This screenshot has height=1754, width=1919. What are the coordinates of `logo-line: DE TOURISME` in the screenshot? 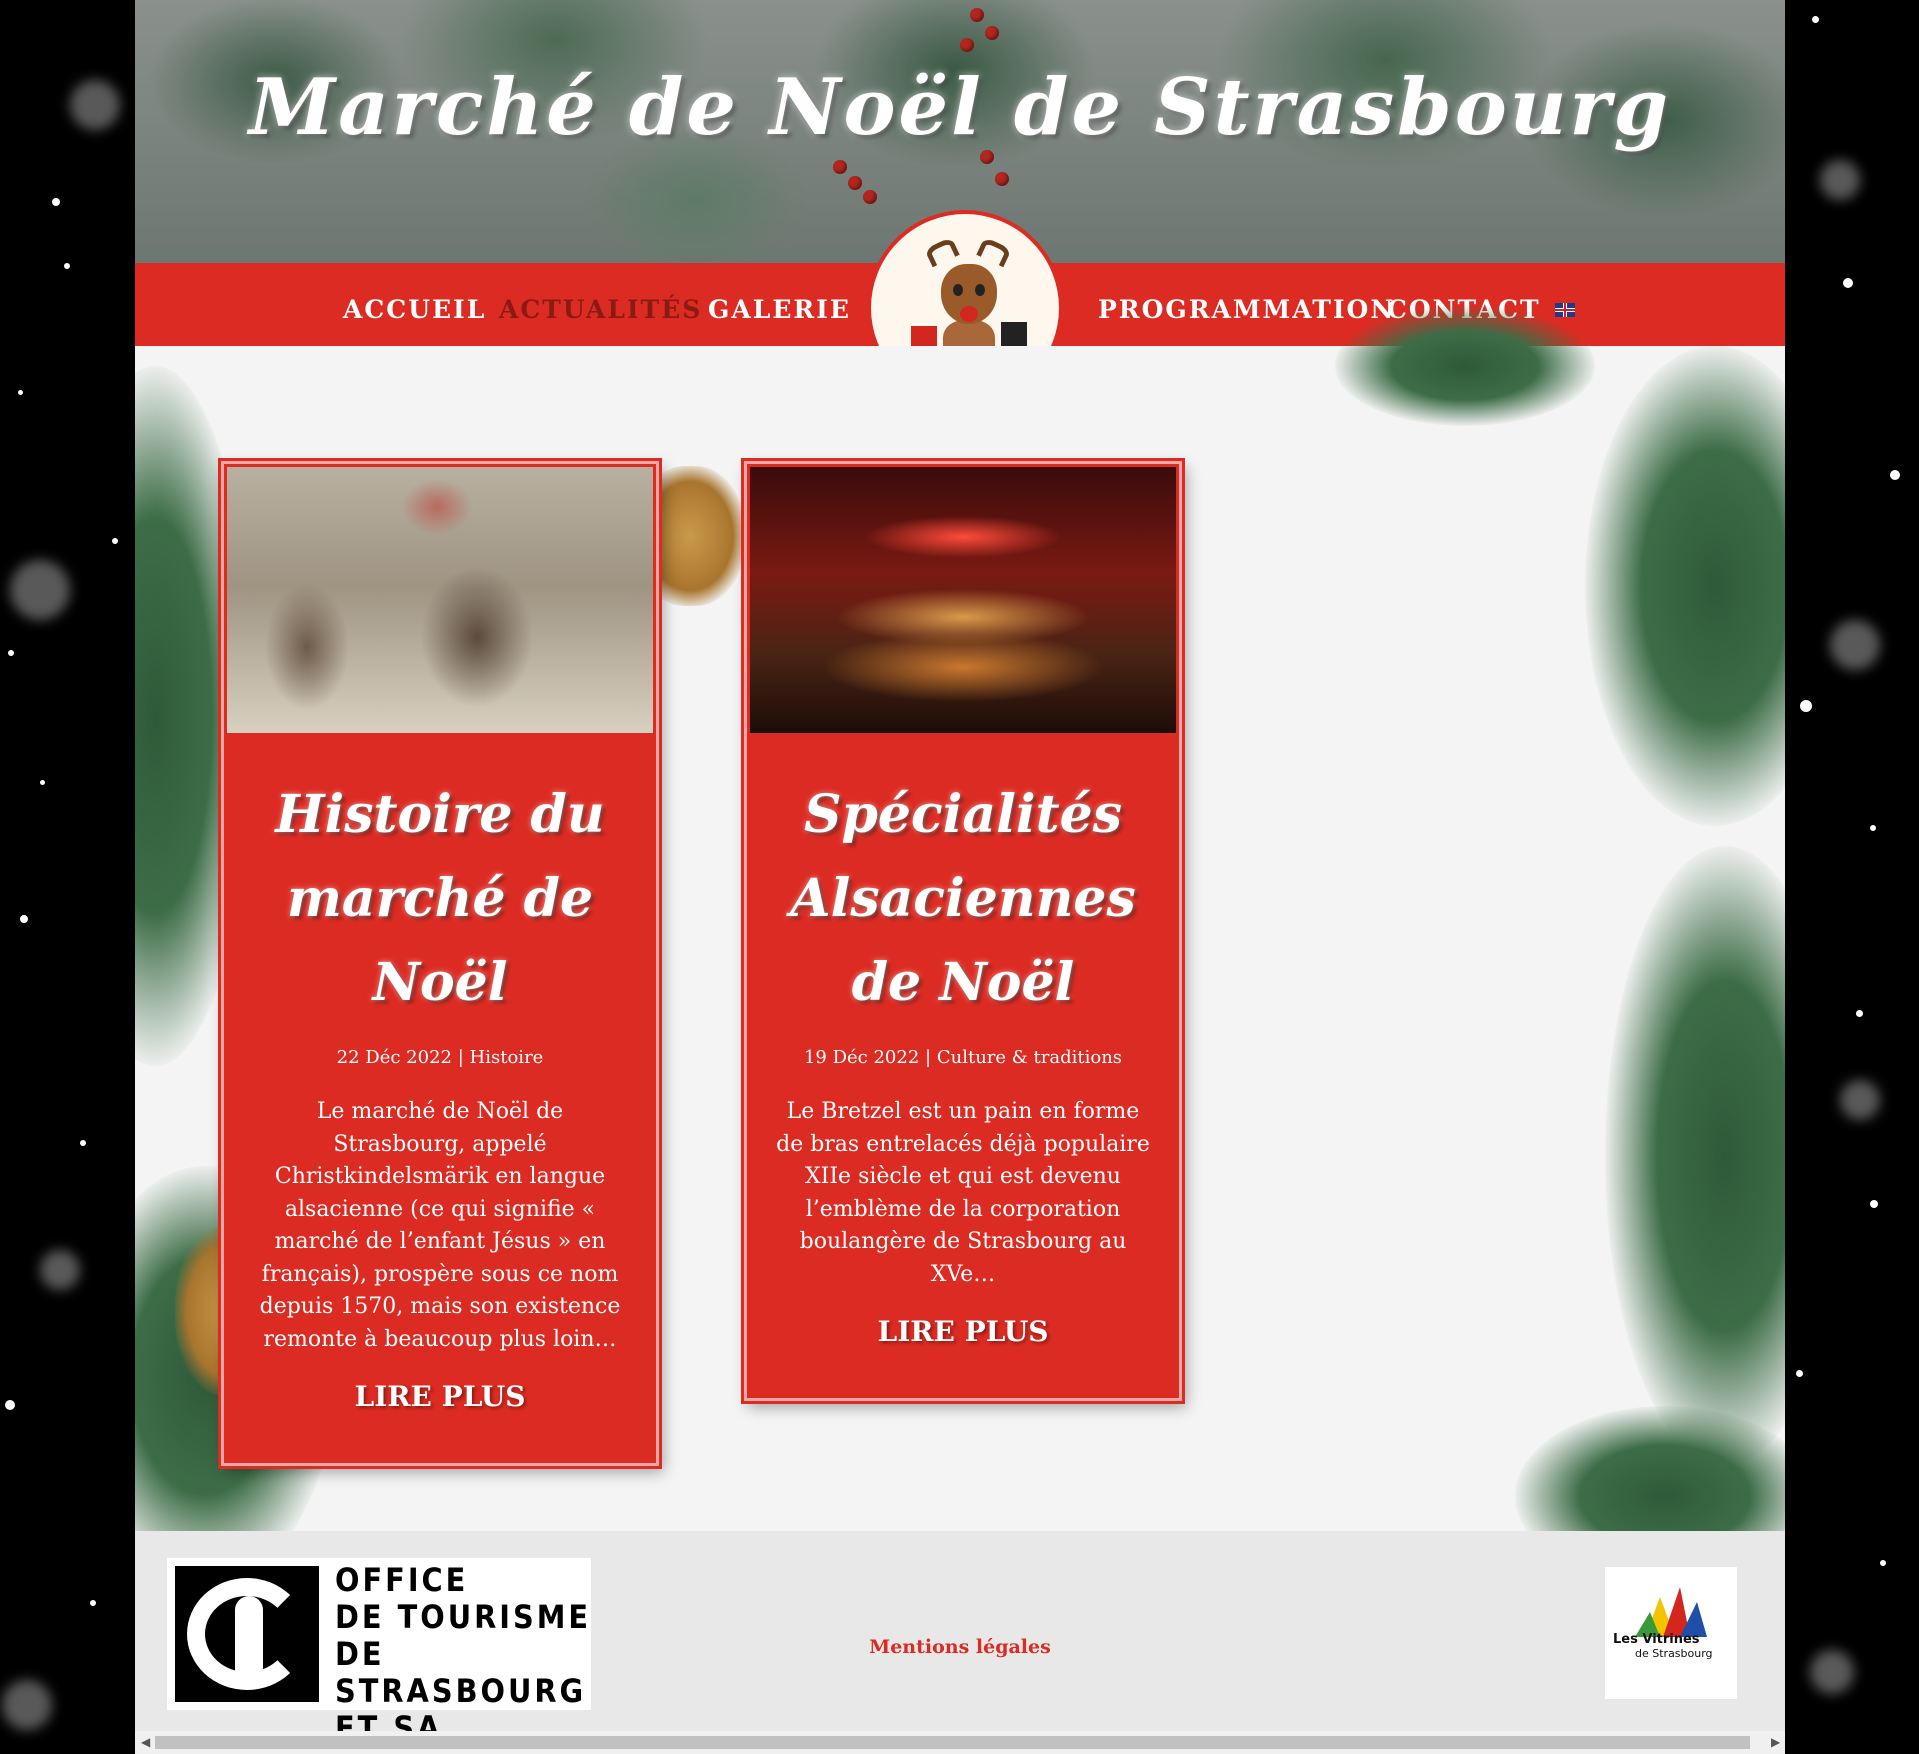 It's located at (463, 1617).